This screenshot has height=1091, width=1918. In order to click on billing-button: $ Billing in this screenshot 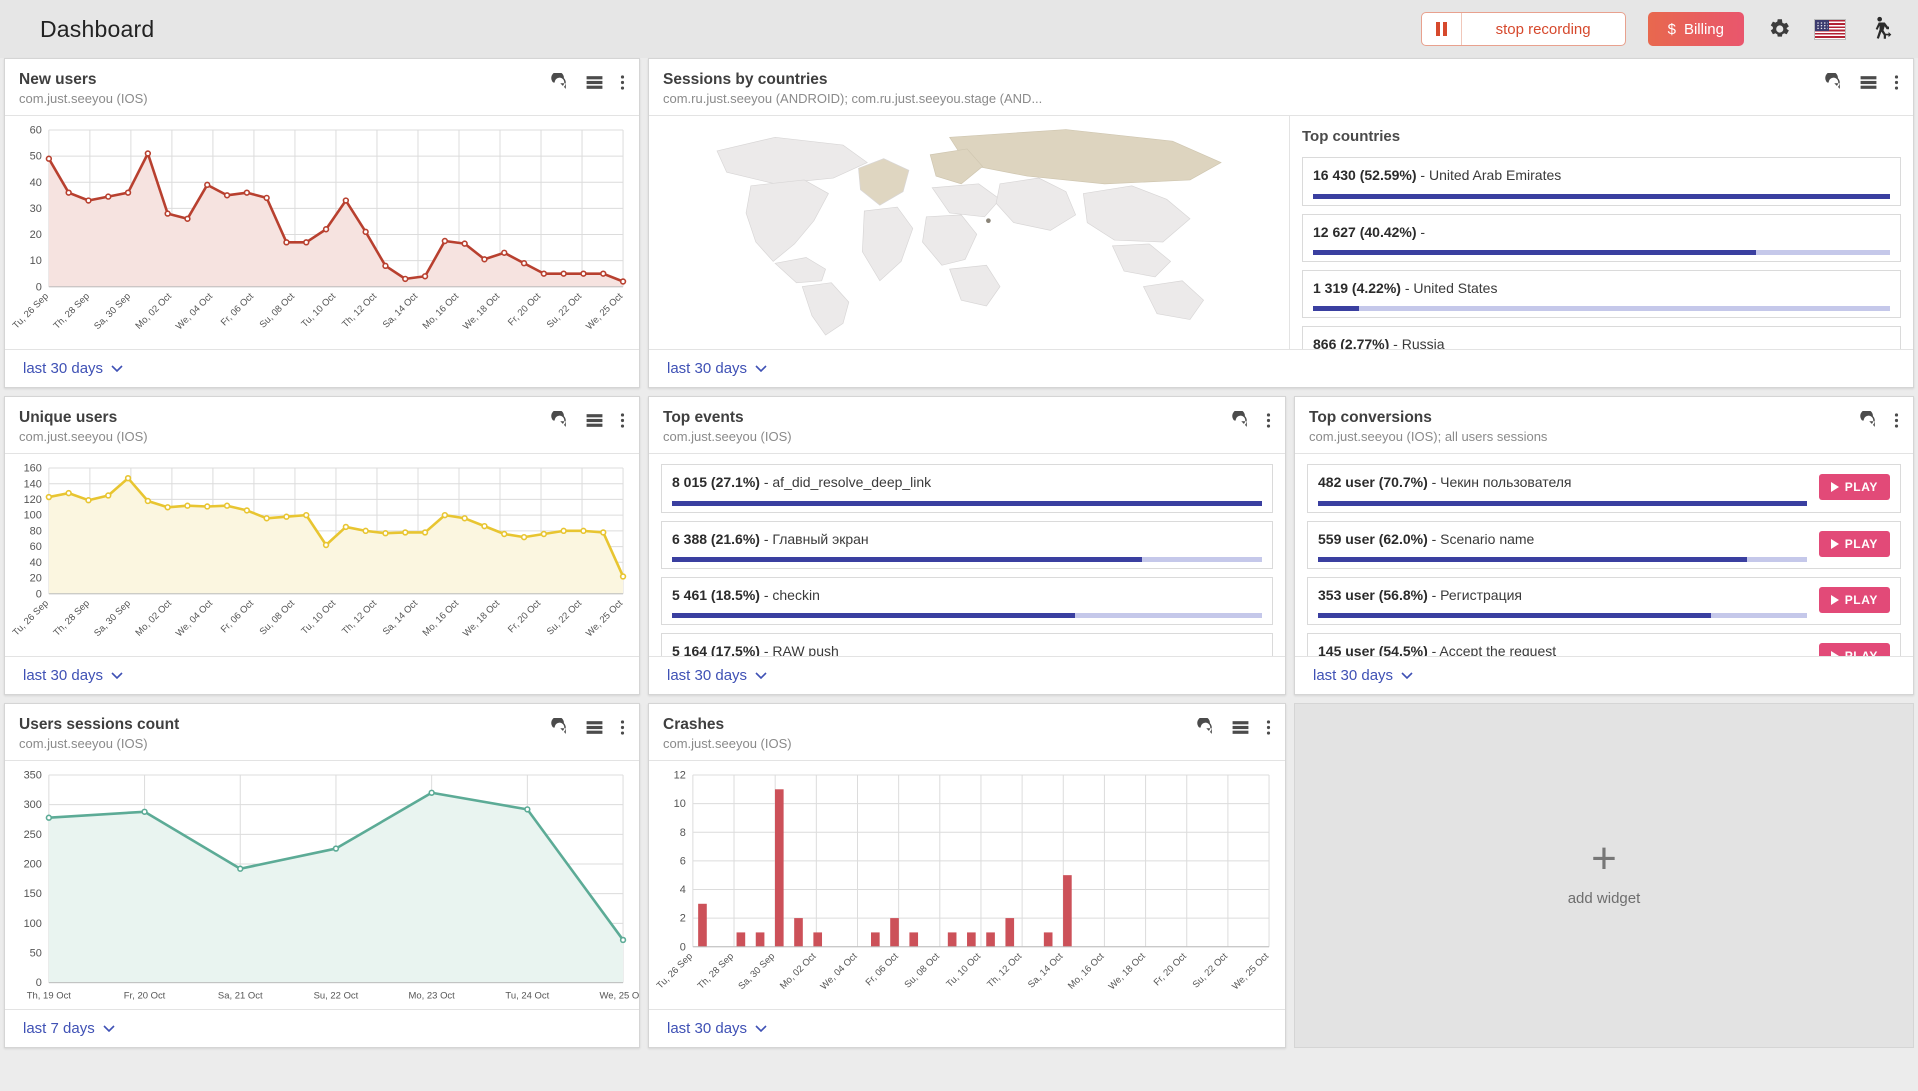, I will do `click(1695, 29)`.